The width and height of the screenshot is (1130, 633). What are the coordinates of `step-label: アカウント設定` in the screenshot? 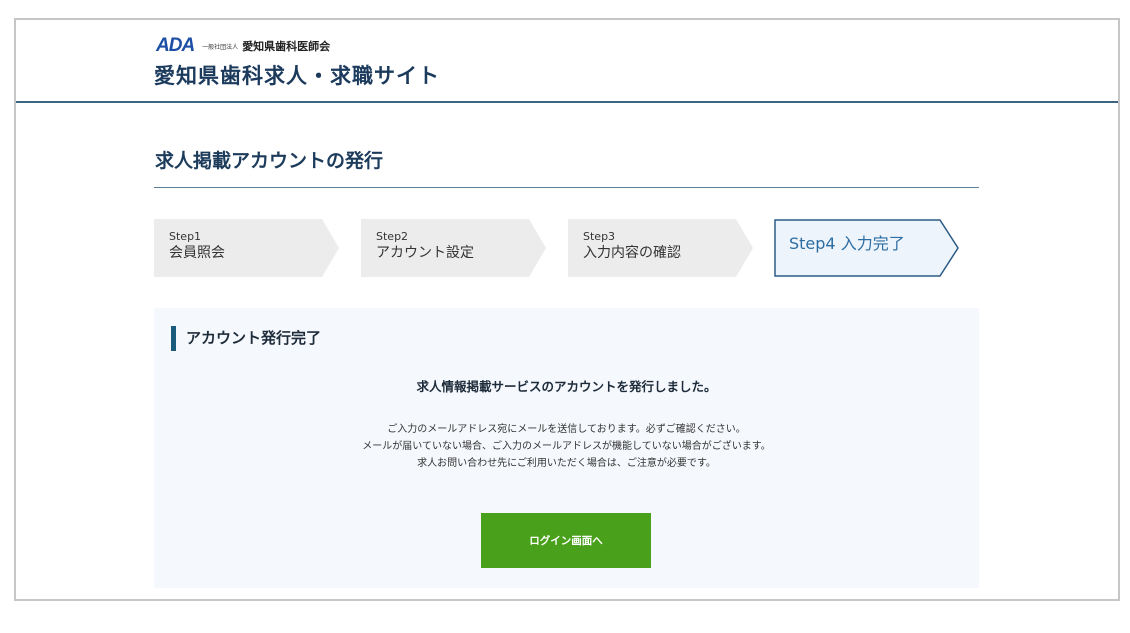 It's located at (425, 253).